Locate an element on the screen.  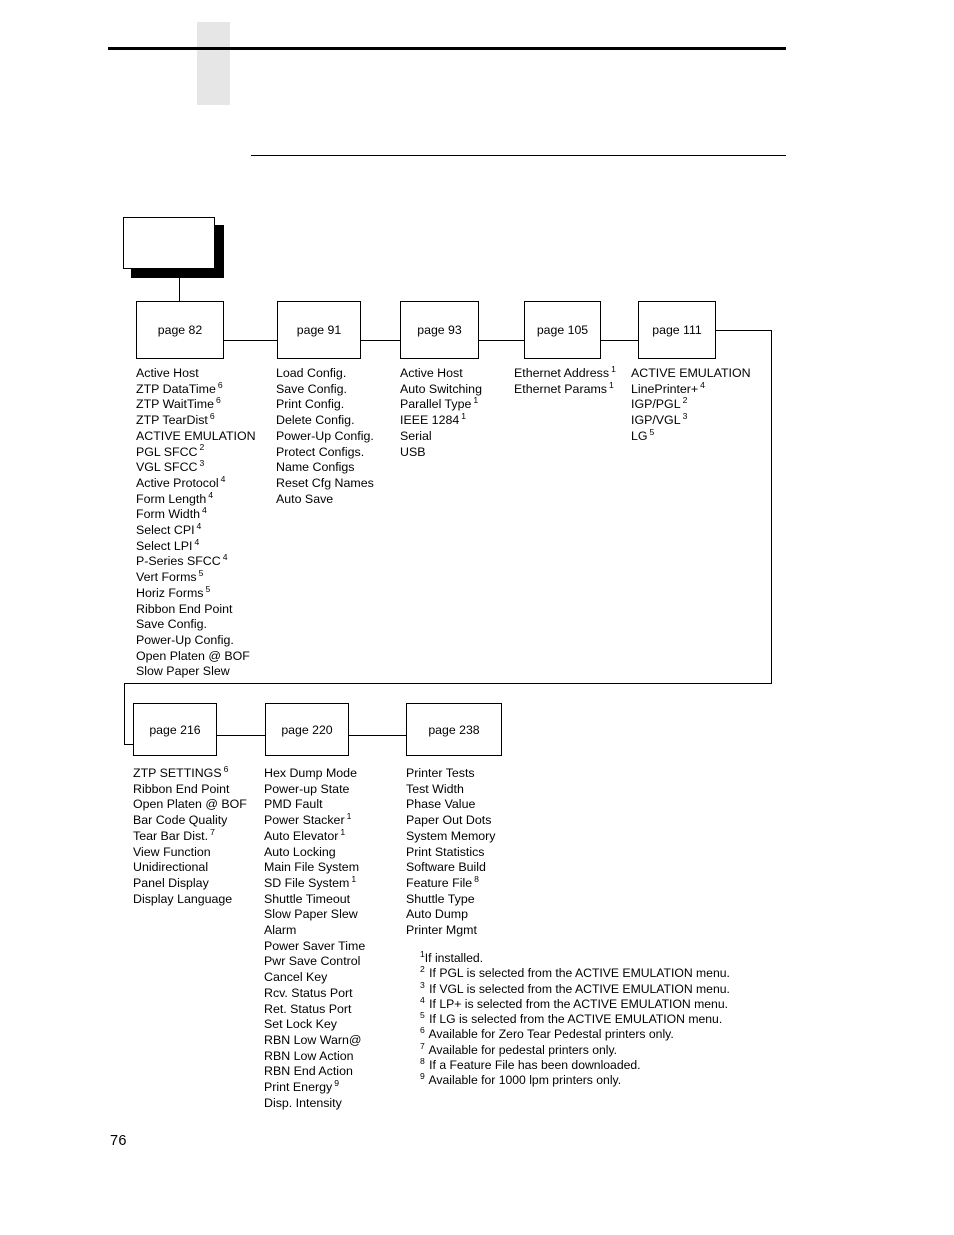
node-page-111: page 111 is located at coordinates (677, 330).